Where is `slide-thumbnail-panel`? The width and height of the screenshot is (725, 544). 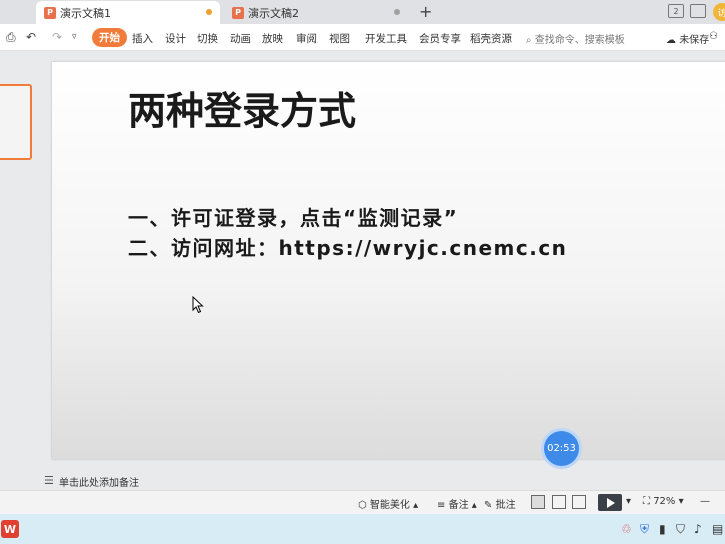 slide-thumbnail-panel is located at coordinates (20, 260).